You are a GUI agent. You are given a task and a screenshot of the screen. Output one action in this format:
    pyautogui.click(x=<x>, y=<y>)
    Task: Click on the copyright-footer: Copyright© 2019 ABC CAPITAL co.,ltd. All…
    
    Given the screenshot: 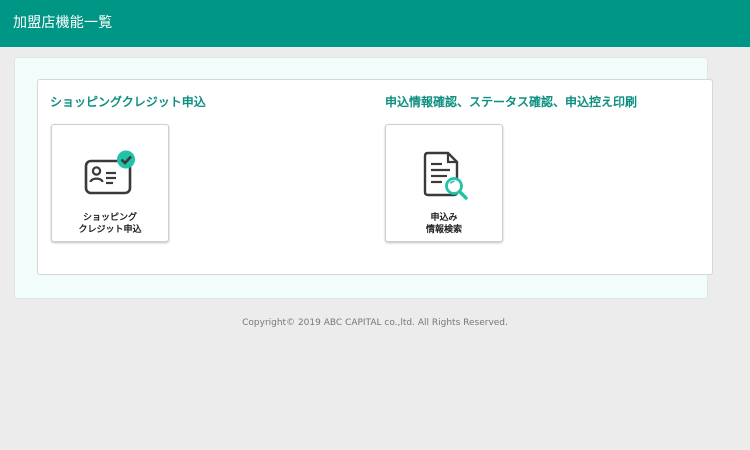 What is the action you would take?
    pyautogui.click(x=375, y=323)
    